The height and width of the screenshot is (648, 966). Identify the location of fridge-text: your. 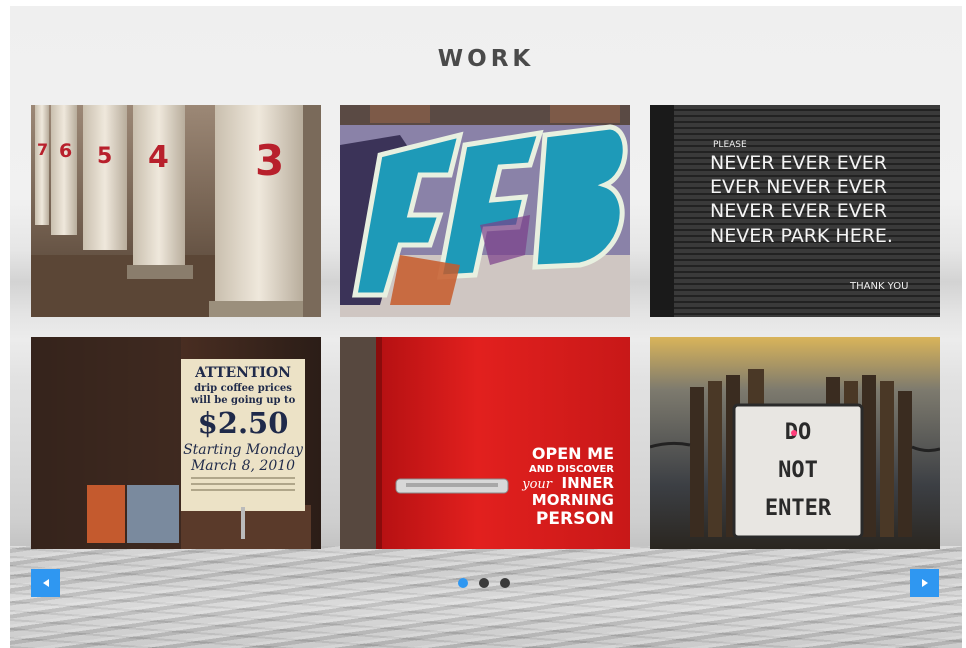
(537, 484).